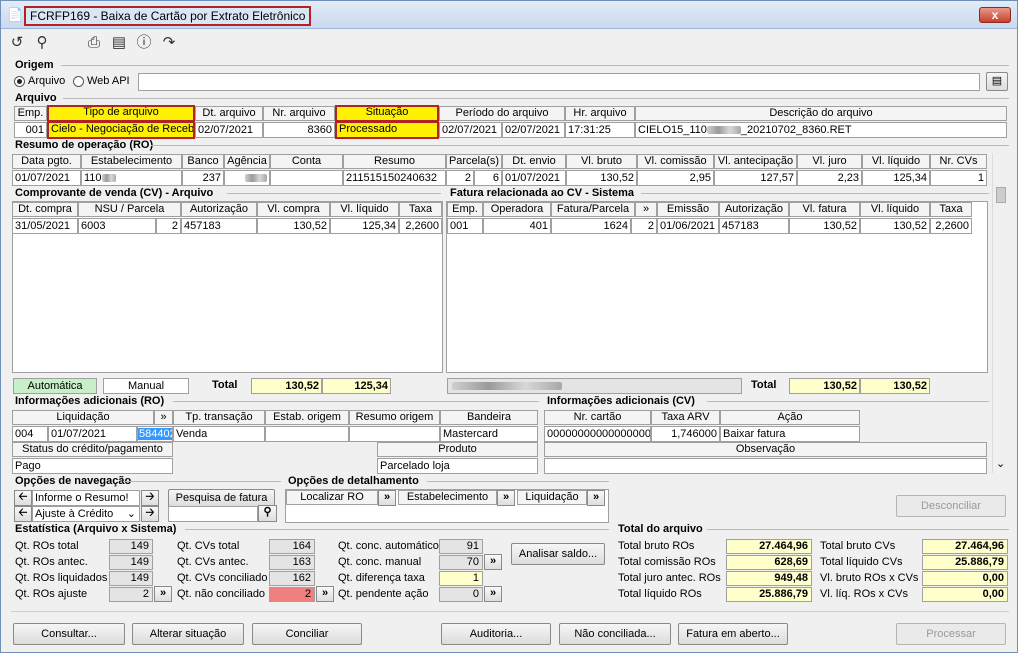 The height and width of the screenshot is (653, 1018). What do you see at coordinates (958, 178) in the screenshot?
I see `resumo-ncvs: 1` at bounding box center [958, 178].